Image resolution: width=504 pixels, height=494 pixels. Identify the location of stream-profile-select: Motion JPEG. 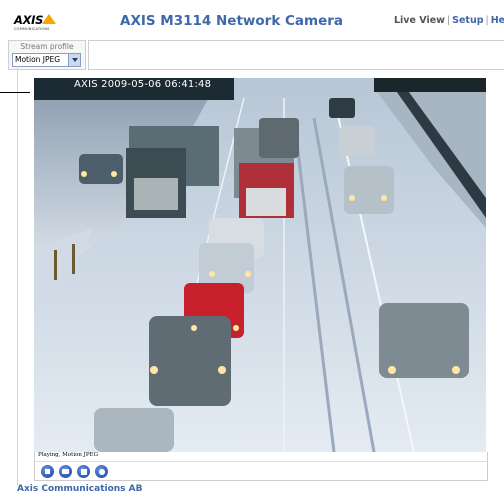
(46, 60).